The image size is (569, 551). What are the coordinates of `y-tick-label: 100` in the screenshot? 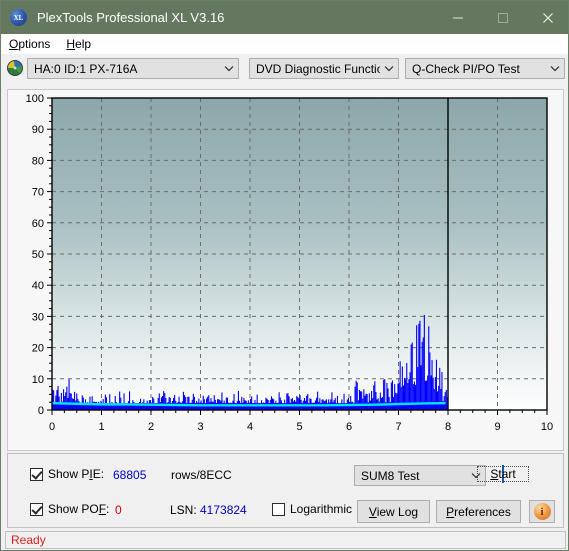 It's located at (35, 99).